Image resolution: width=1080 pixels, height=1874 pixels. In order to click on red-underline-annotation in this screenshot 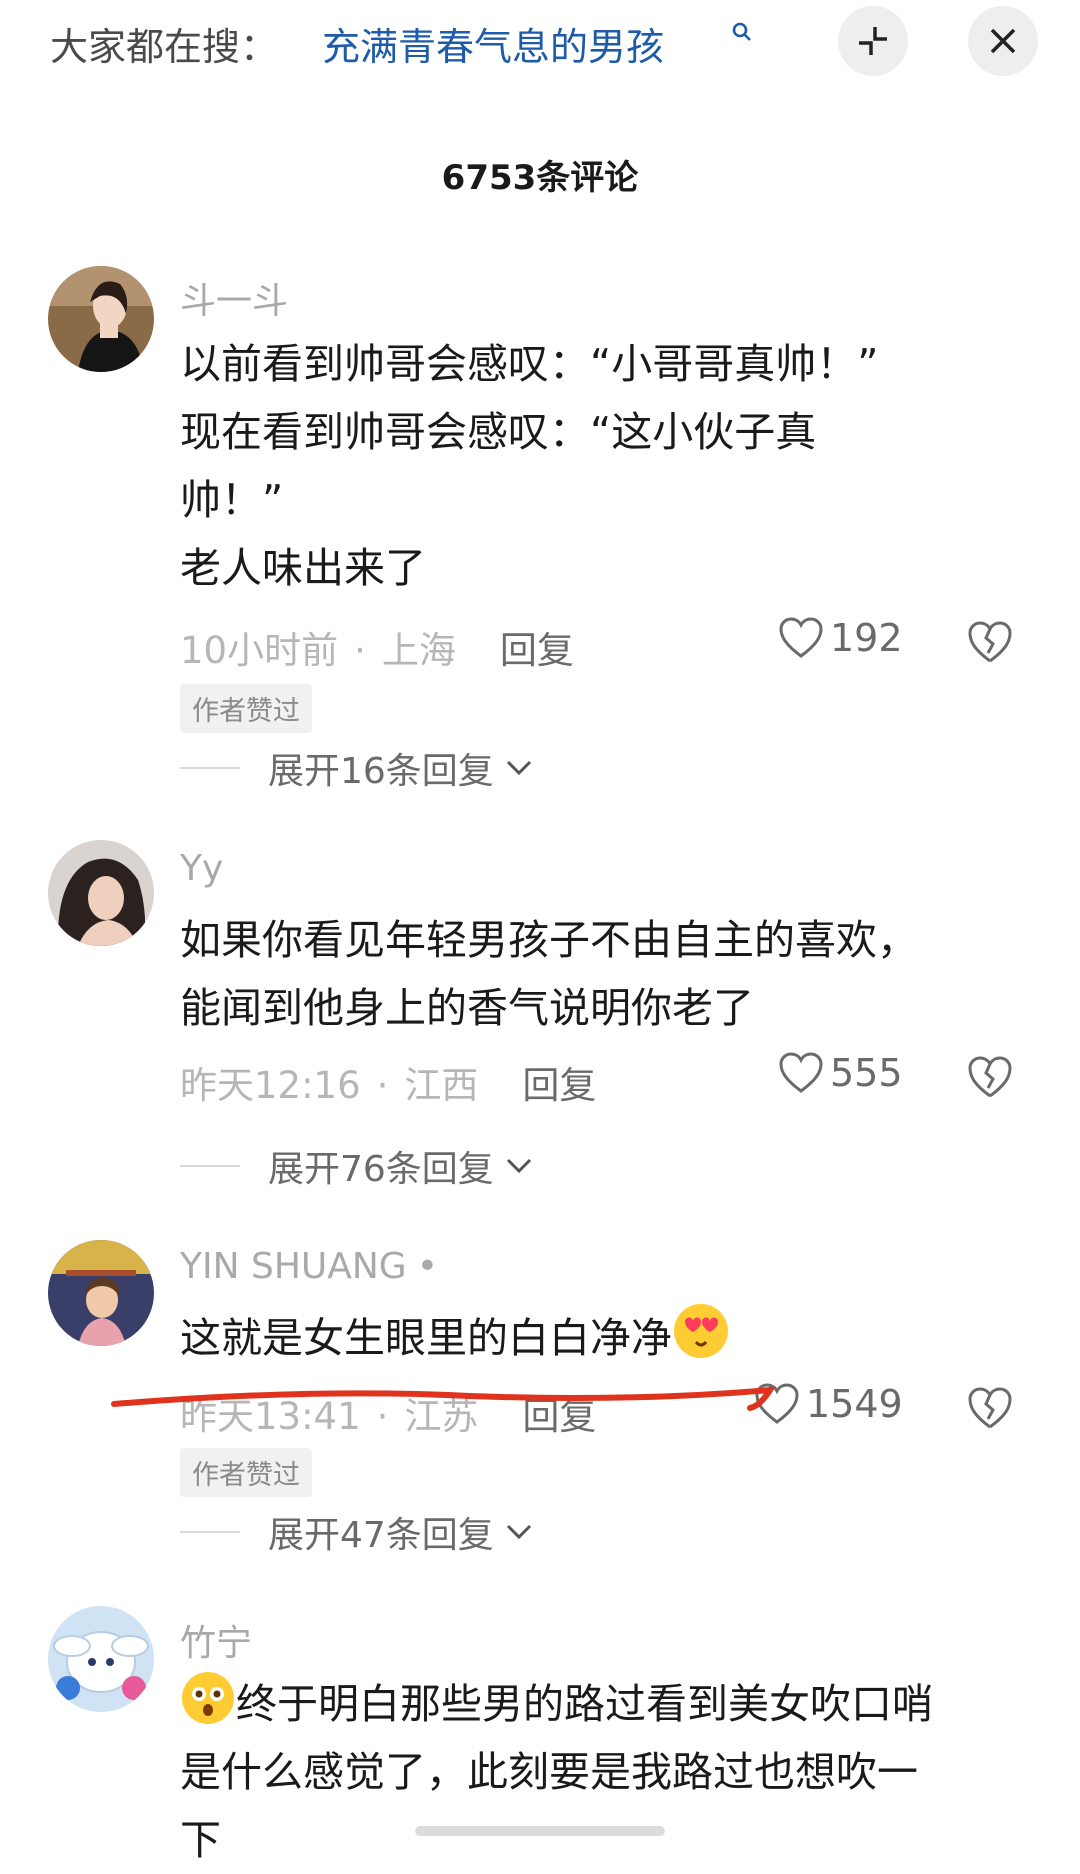, I will do `click(443, 1398)`.